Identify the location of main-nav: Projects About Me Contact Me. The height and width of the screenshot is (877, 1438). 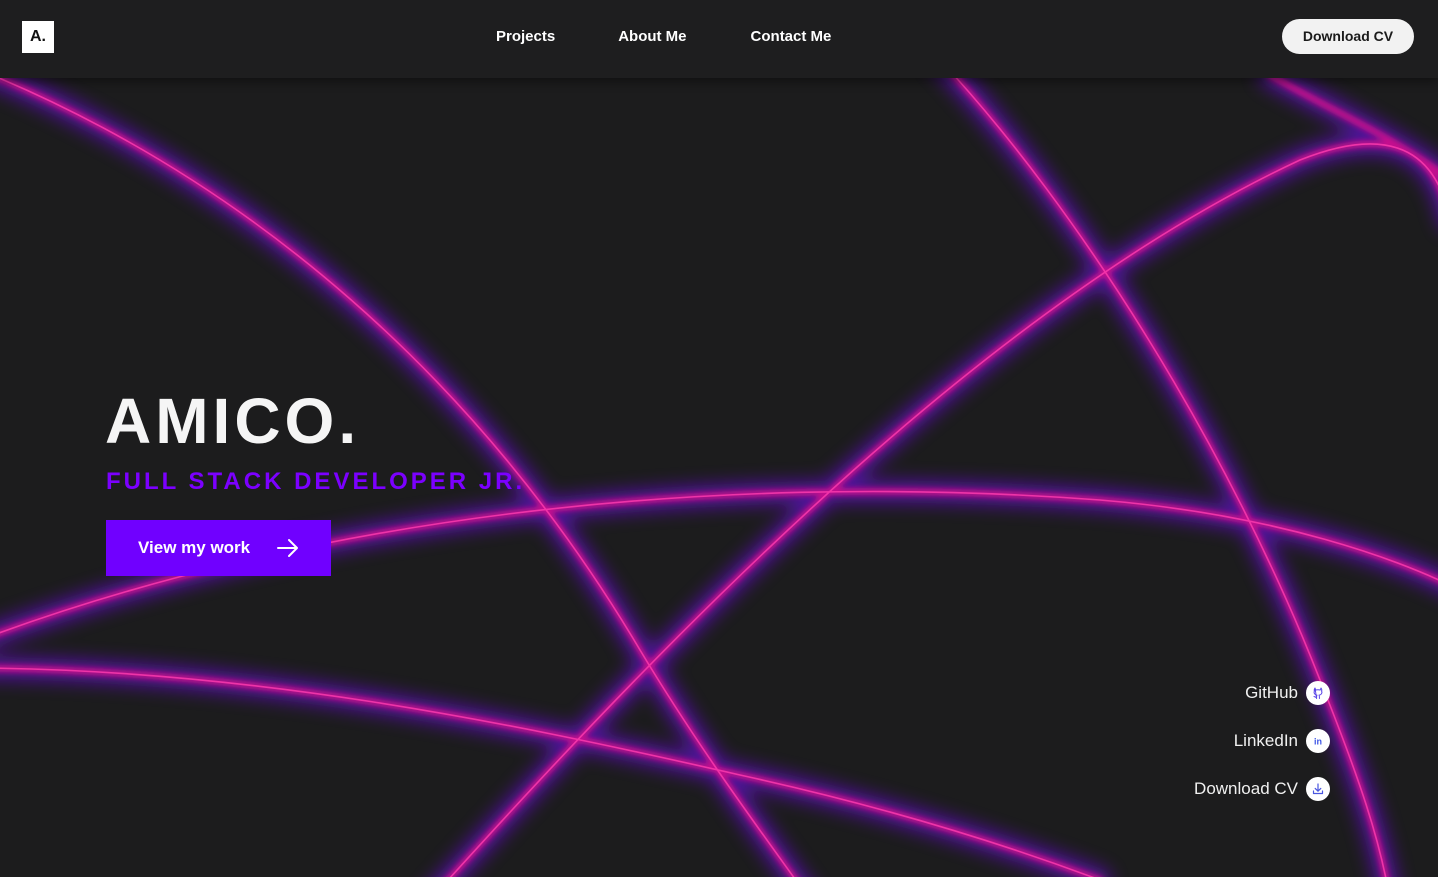
(663, 36).